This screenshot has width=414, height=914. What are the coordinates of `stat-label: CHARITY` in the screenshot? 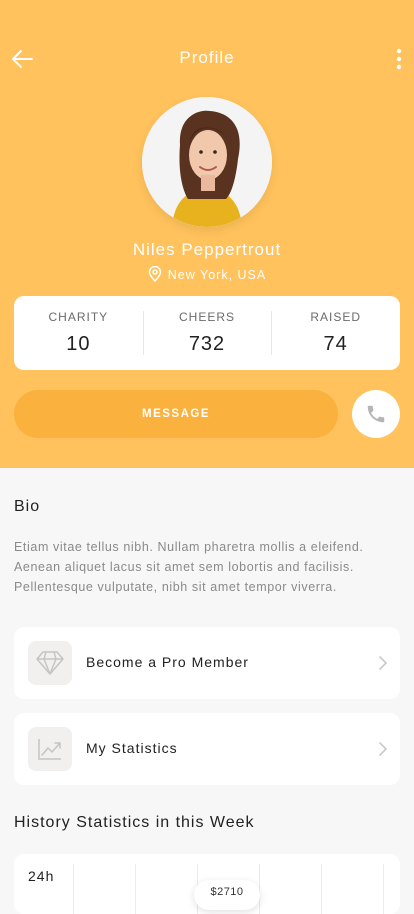 It's located at (78, 317).